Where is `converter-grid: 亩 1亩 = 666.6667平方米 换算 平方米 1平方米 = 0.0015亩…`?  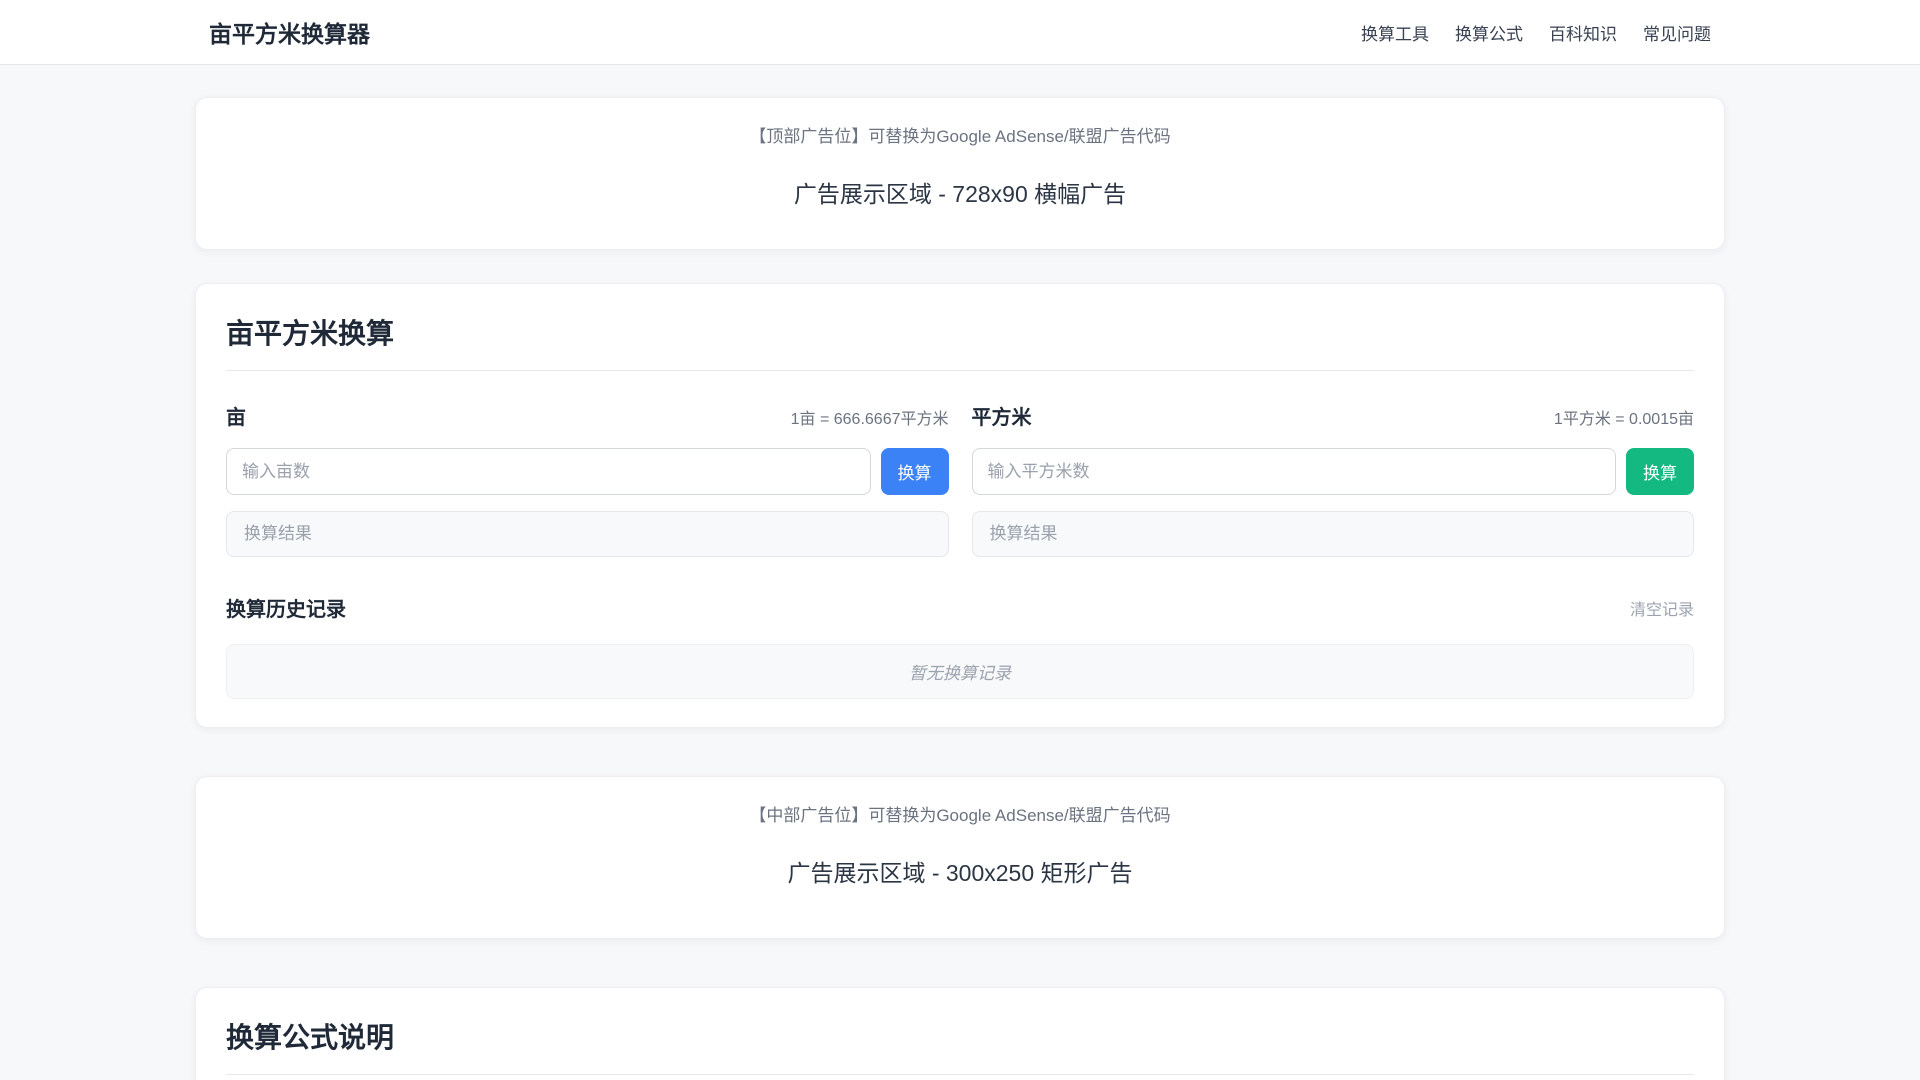
converter-grid: 亩 1亩 = 666.6667平方米 换算 平方米 1平方米 = 0.0015亩… is located at coordinates (960, 479).